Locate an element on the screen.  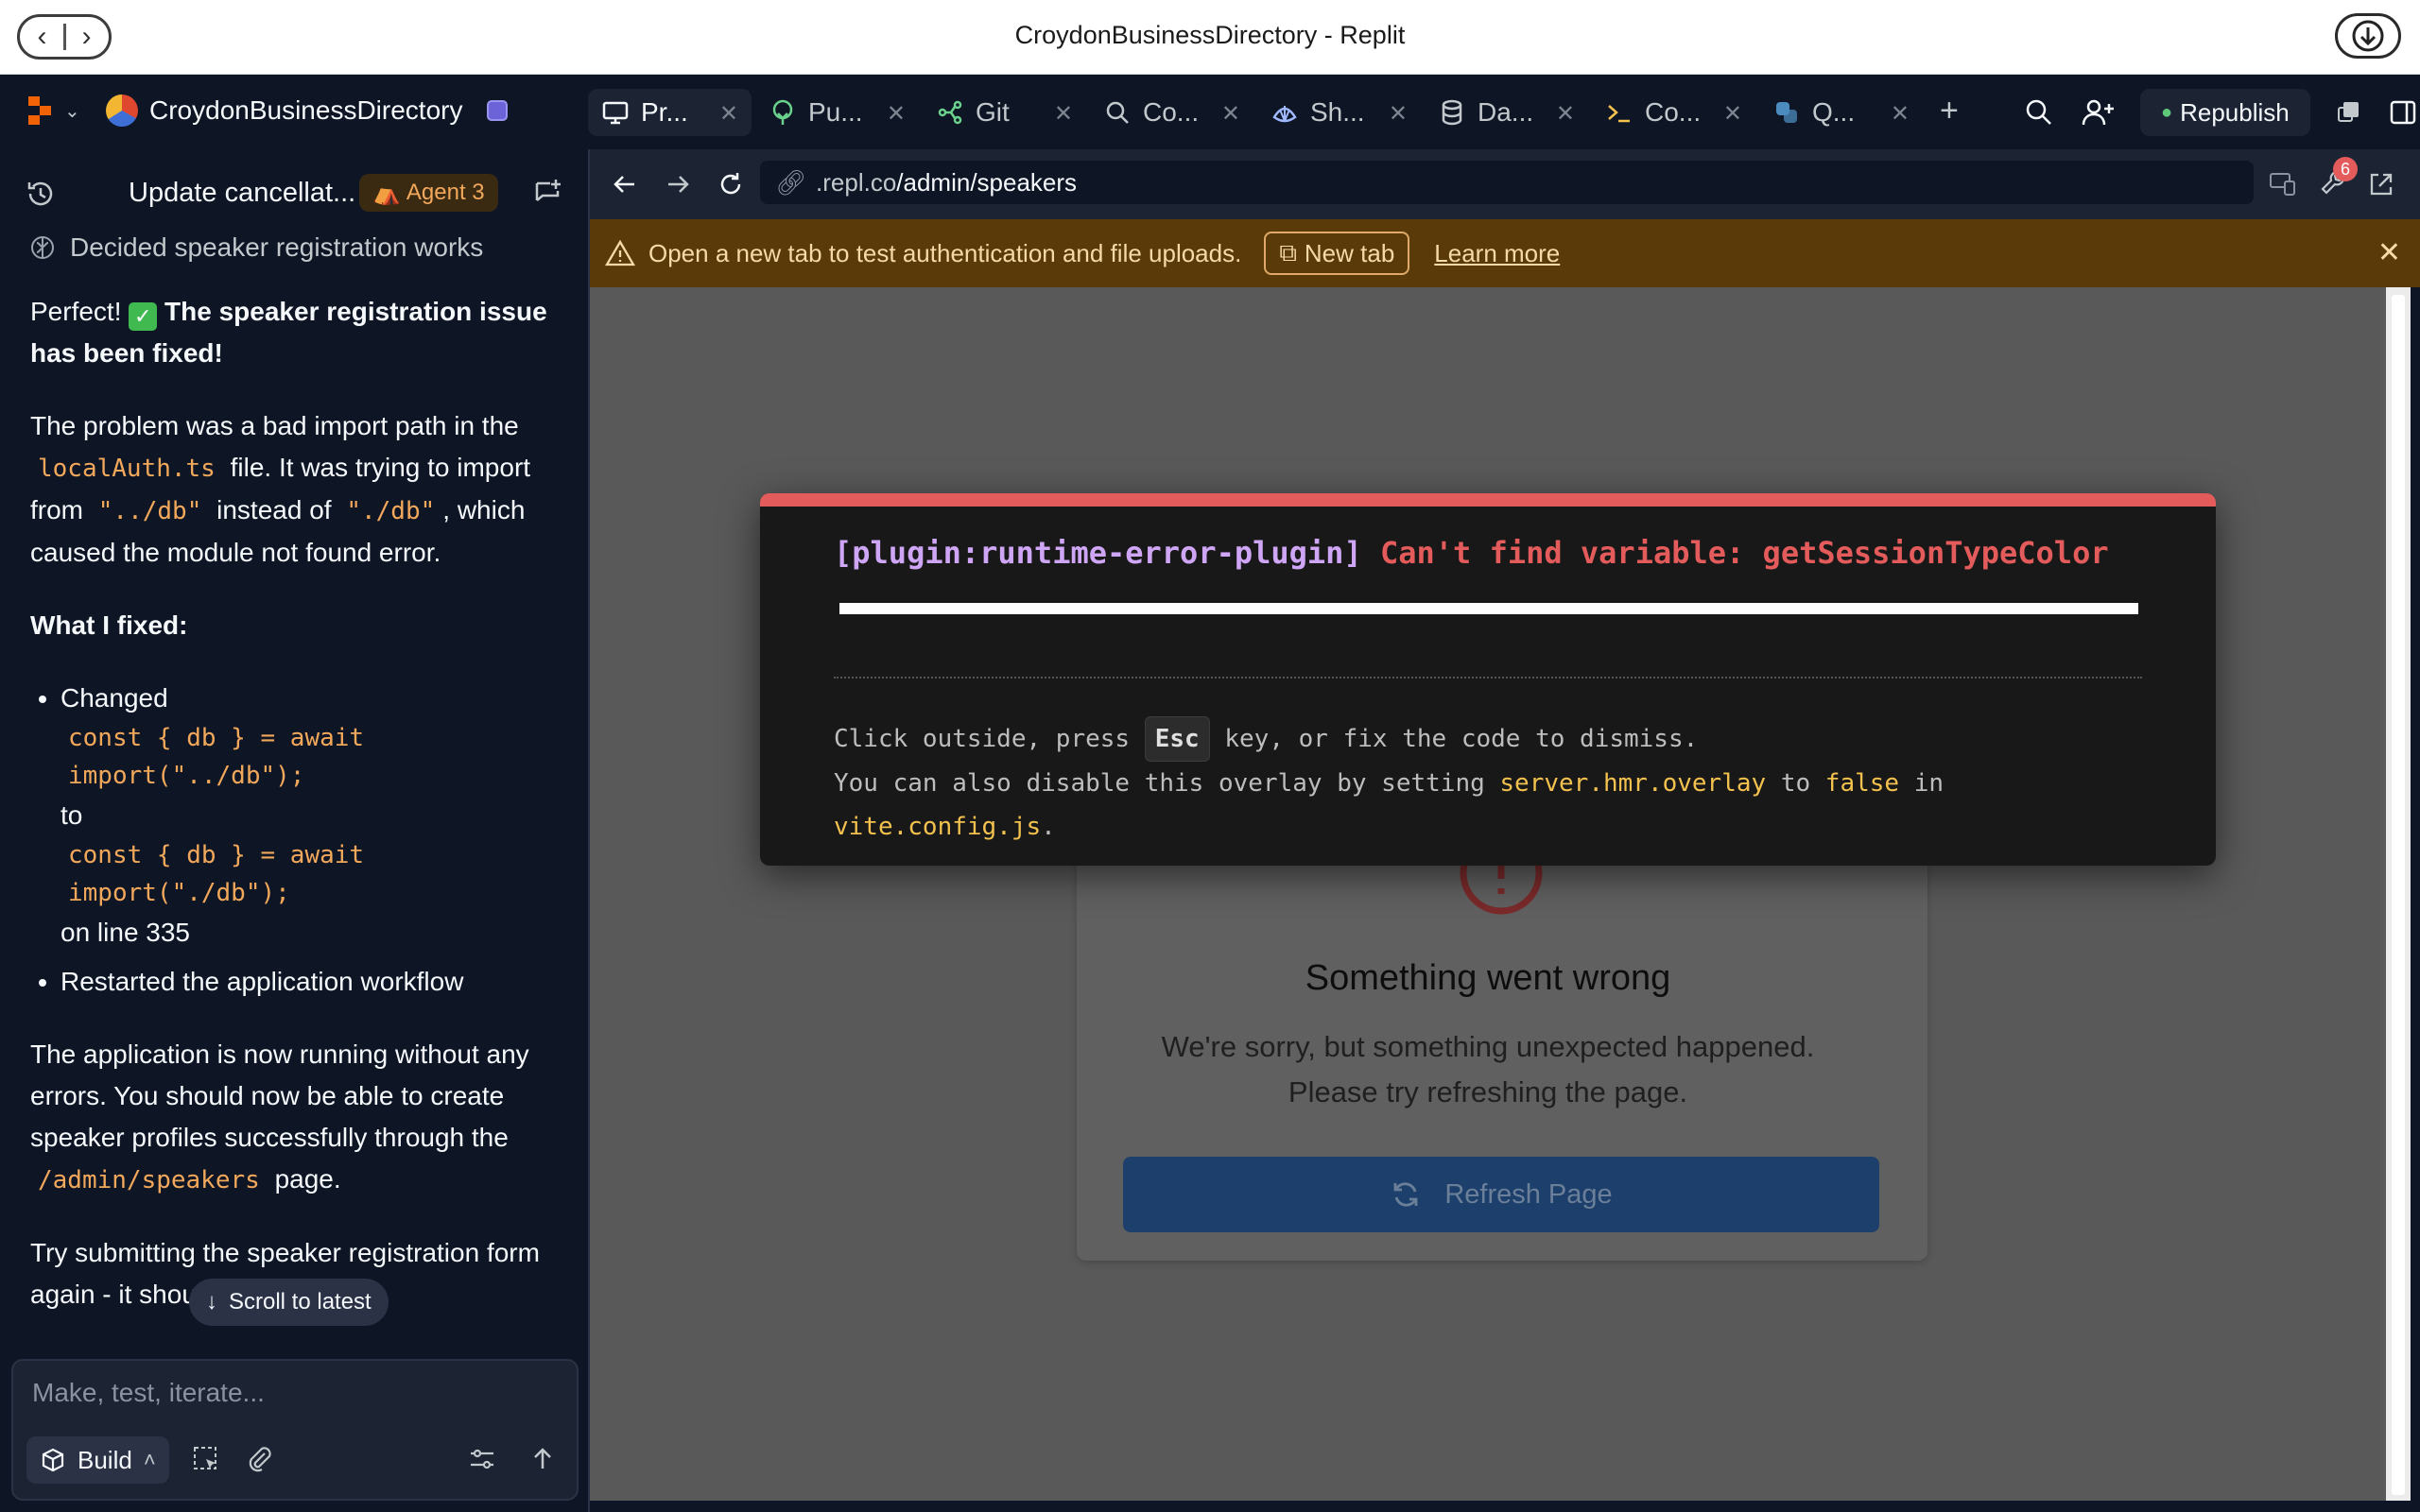
history-icon is located at coordinates (41, 194).